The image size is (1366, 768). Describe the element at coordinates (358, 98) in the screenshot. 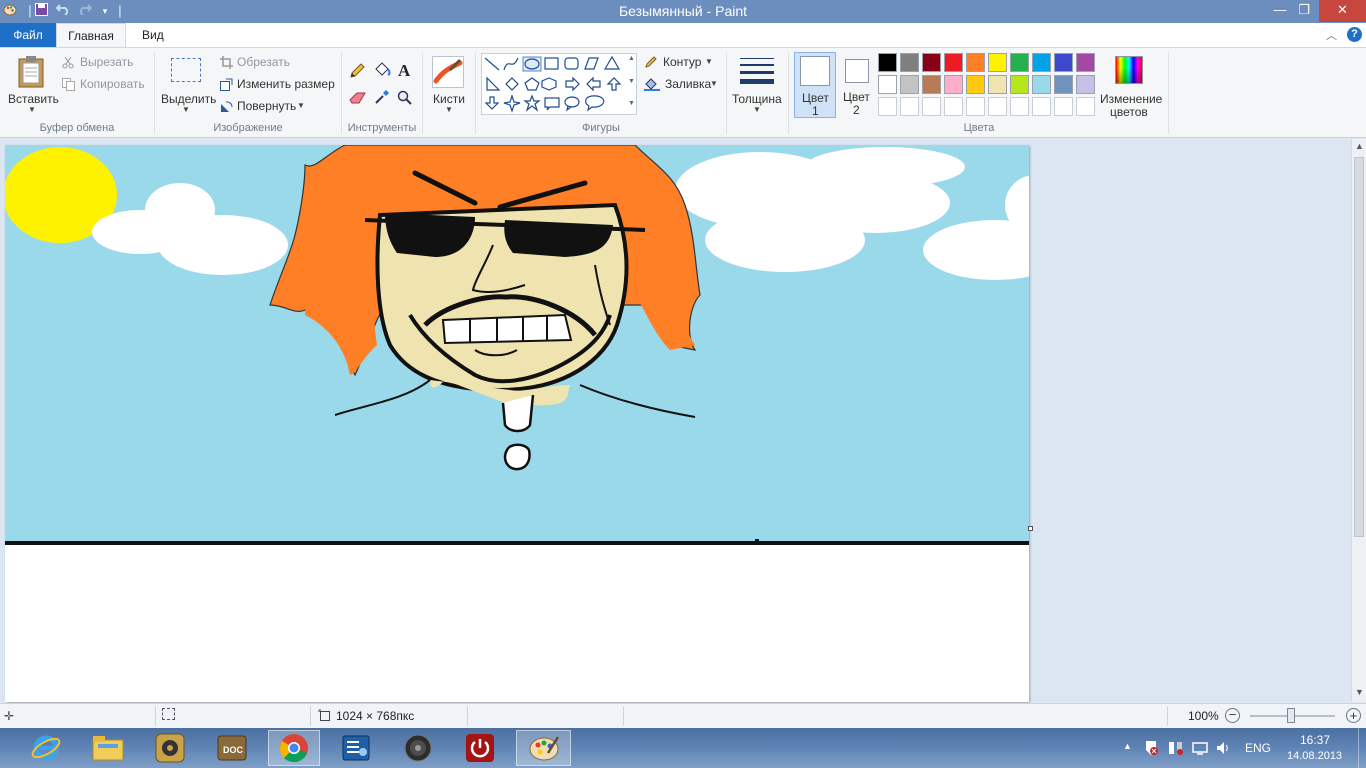

I see `eraser-icon` at that location.